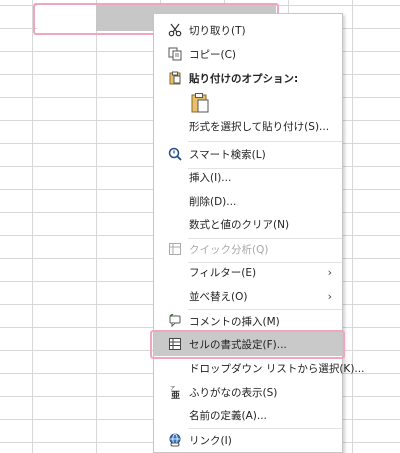  Describe the element at coordinates (175, 440) in the screenshot. I see `link-icon` at that location.